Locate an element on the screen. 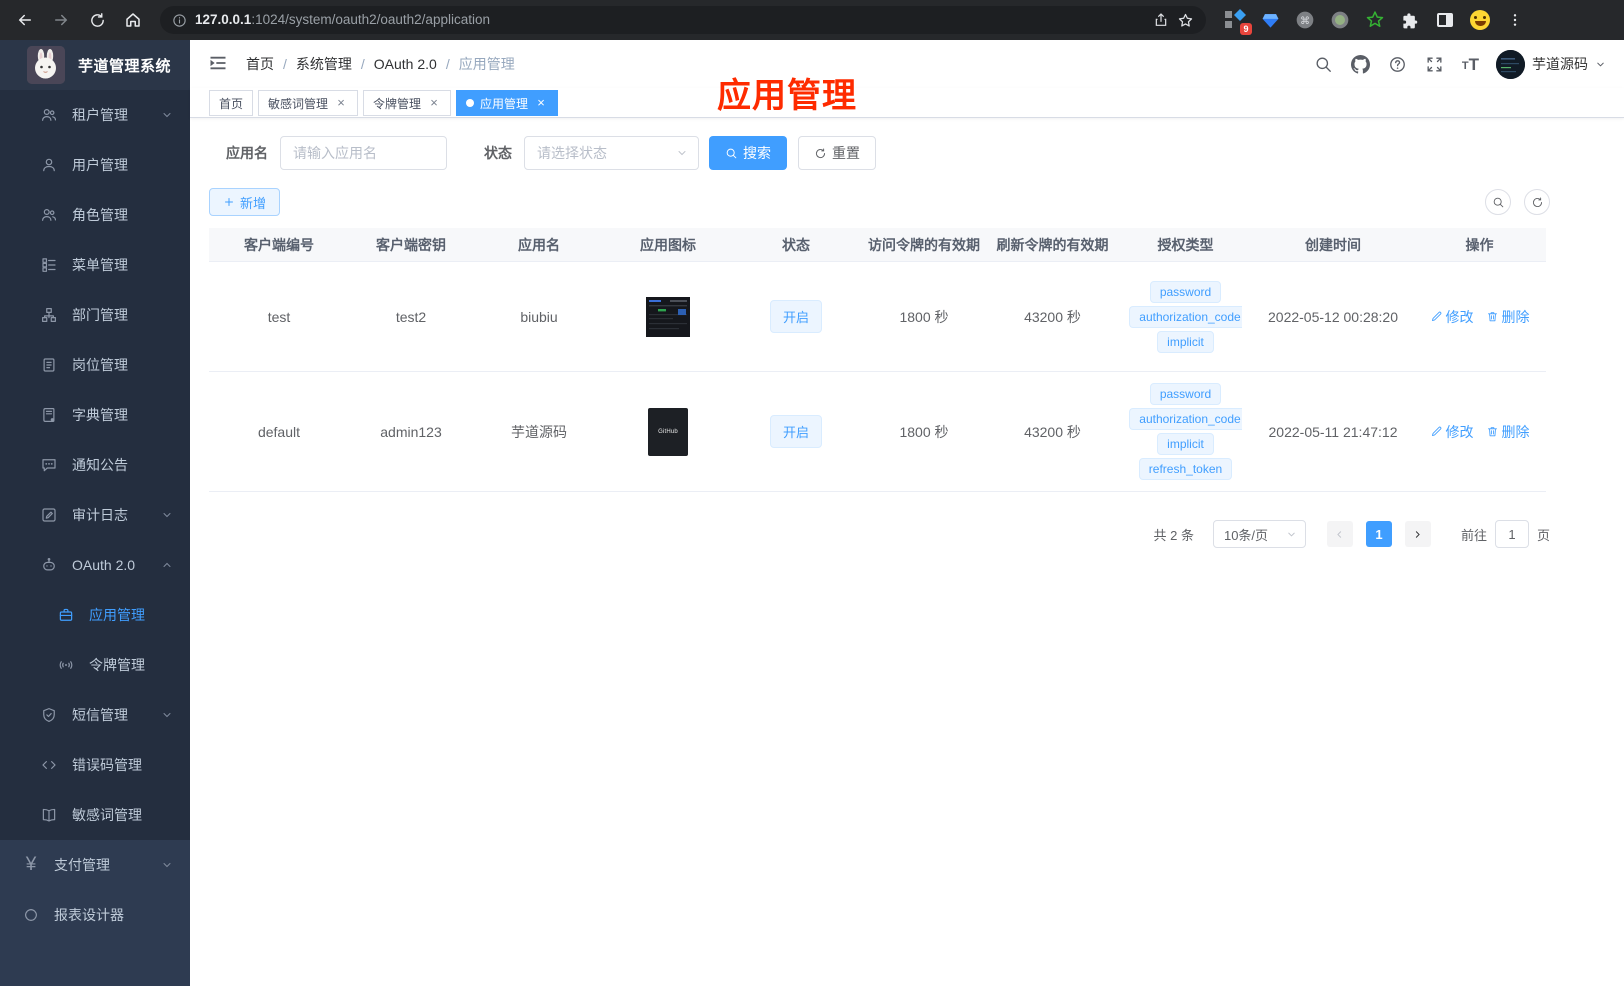 The width and height of the screenshot is (1624, 986). user-icon is located at coordinates (49, 165).